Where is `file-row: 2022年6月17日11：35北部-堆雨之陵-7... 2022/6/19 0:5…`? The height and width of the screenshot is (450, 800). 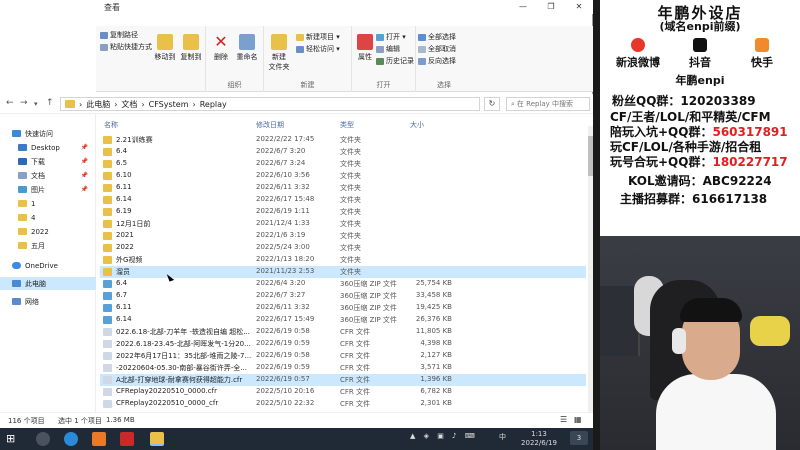 file-row: 2022年6月17日11：35北部-堆雨之陵-7... 2022/6/19 0:5… is located at coordinates (343, 356).